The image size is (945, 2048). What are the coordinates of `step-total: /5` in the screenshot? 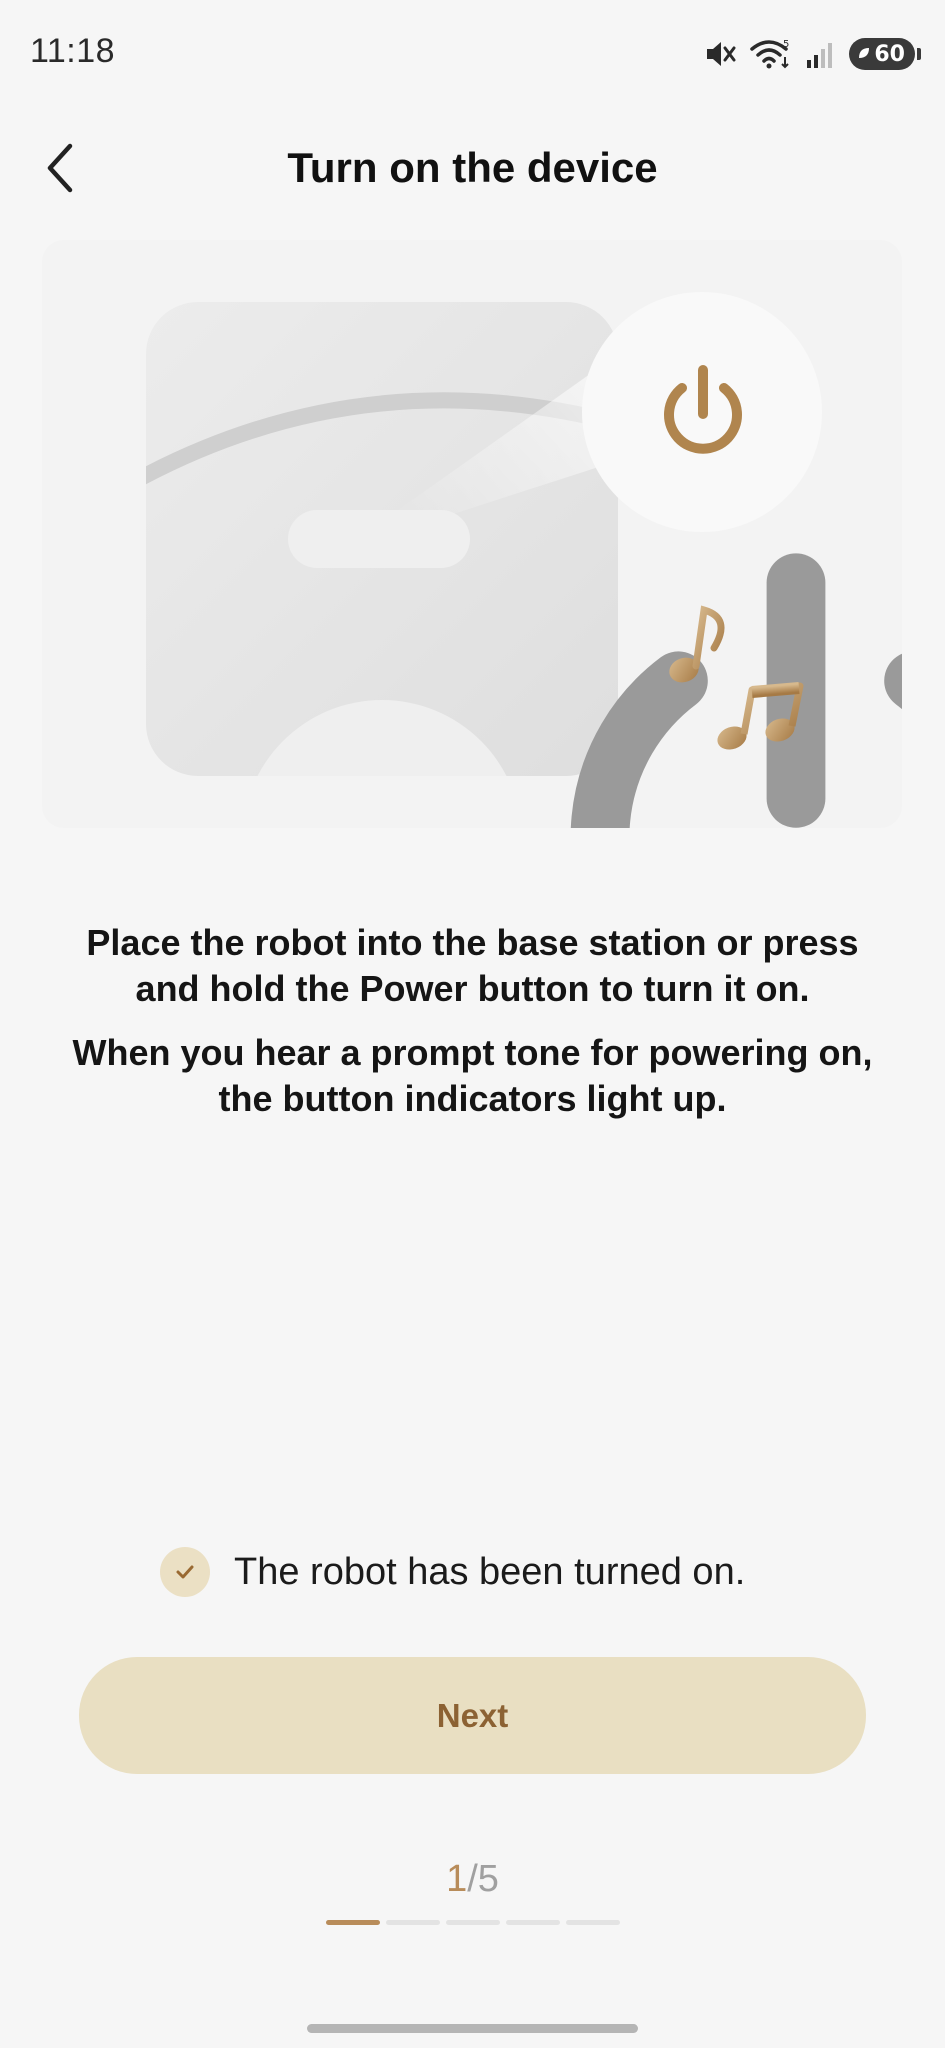 It's located at (483, 1879).